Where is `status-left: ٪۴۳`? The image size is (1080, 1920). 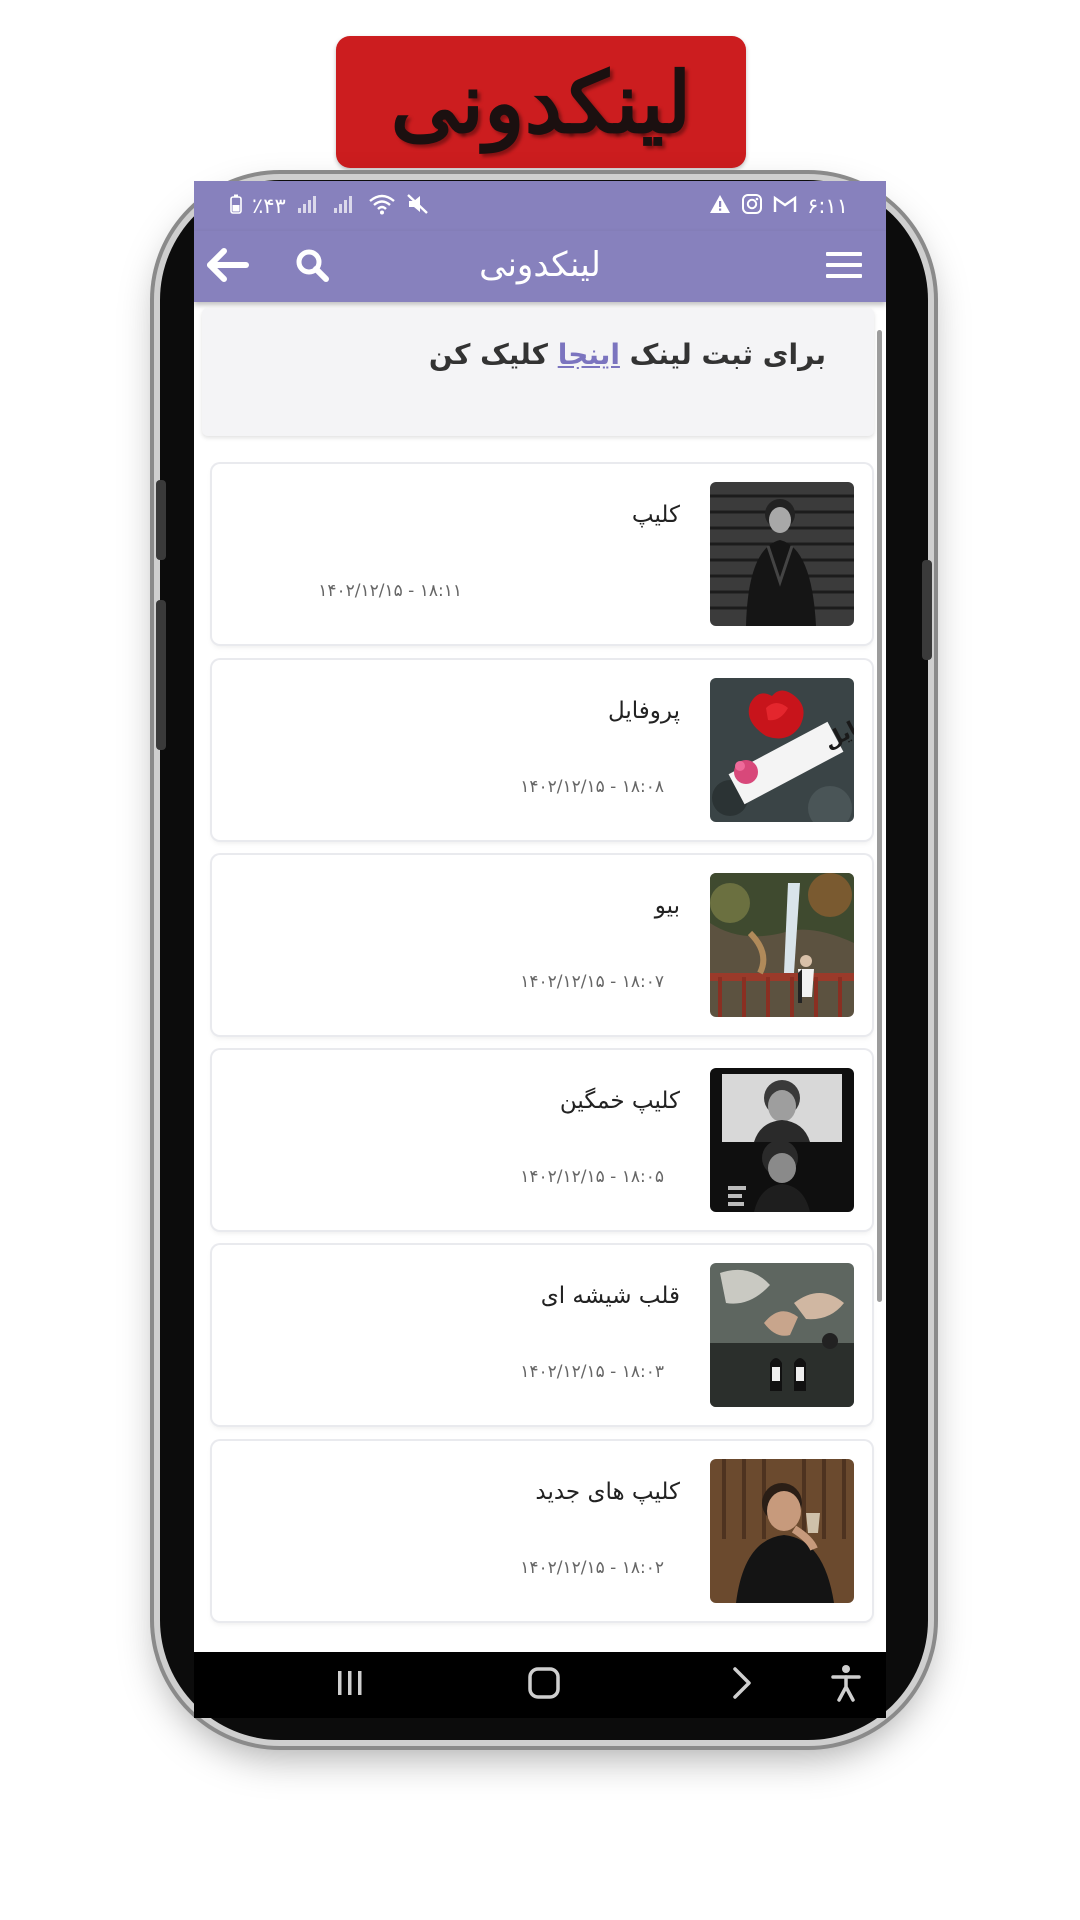 status-left: ٪۴۳ is located at coordinates (330, 206).